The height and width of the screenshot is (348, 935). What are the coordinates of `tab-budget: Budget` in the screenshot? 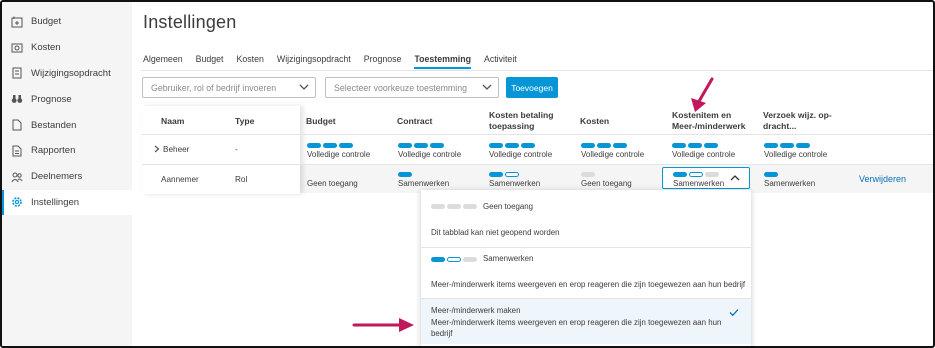 It's located at (210, 61).